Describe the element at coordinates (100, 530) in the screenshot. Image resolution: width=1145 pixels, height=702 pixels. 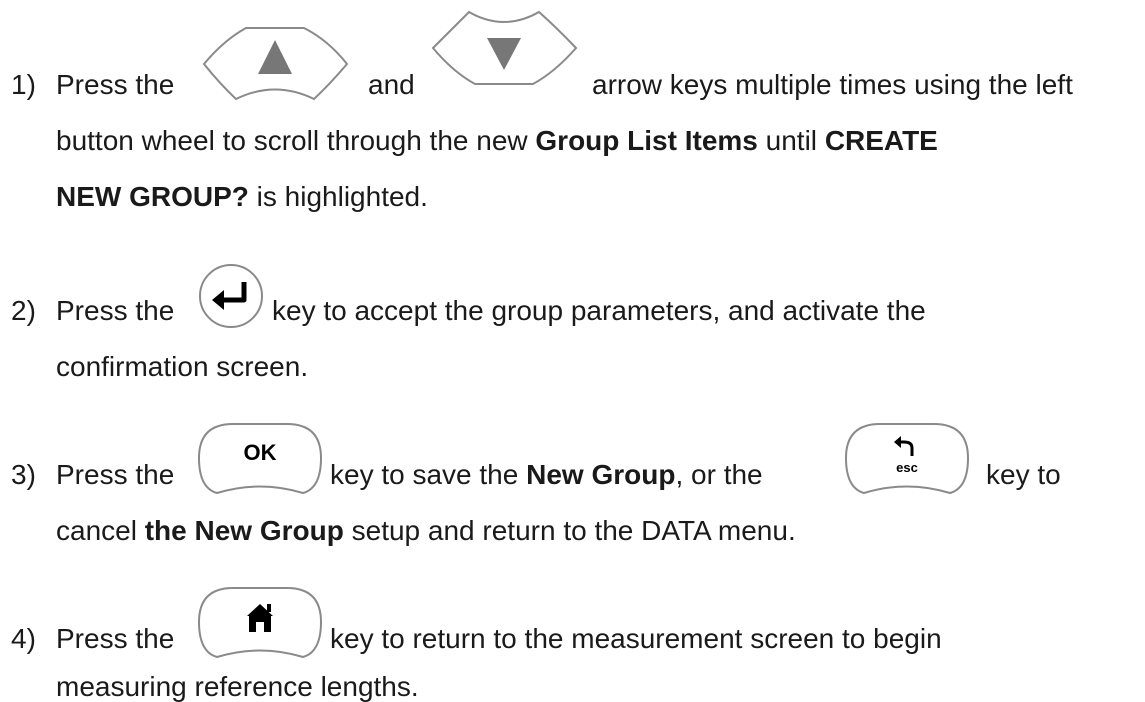
I see `step-3-line-2-pre: cancel` at that location.